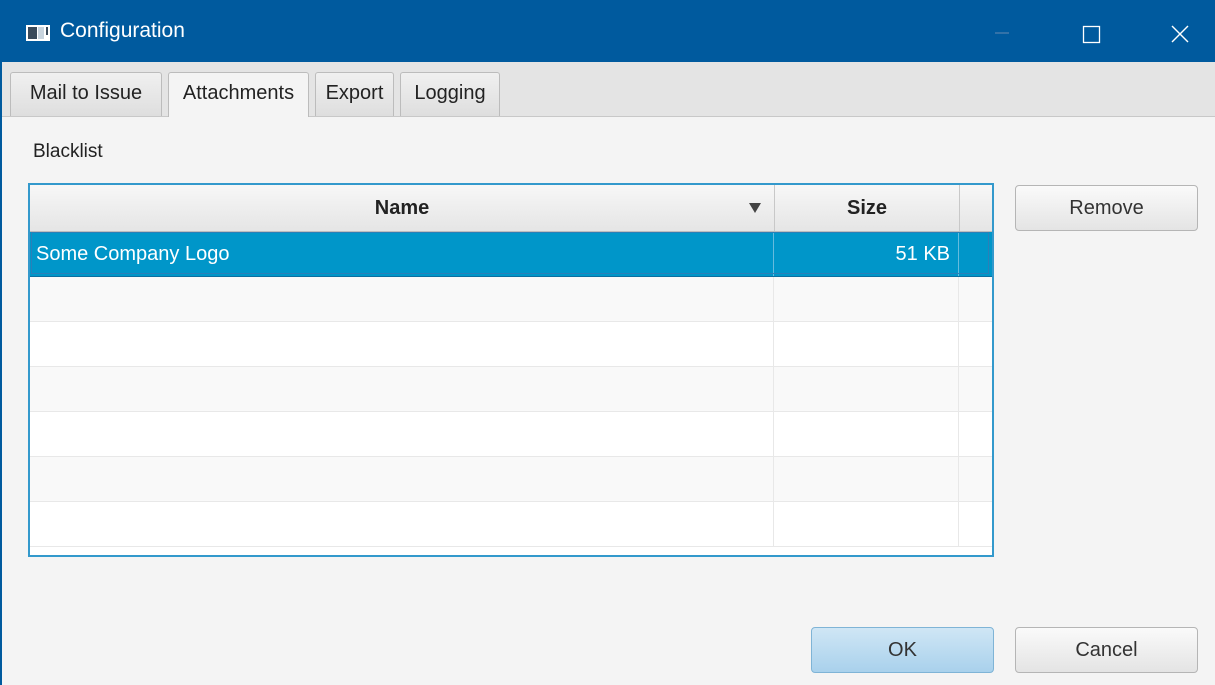 The height and width of the screenshot is (685, 1215). What do you see at coordinates (976, 208) in the screenshot?
I see `column-header-filler` at bounding box center [976, 208].